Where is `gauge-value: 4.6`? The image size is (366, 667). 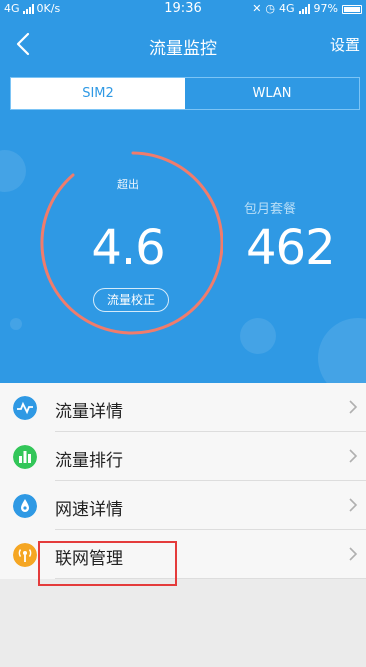 gauge-value: 4.6 is located at coordinates (128, 248).